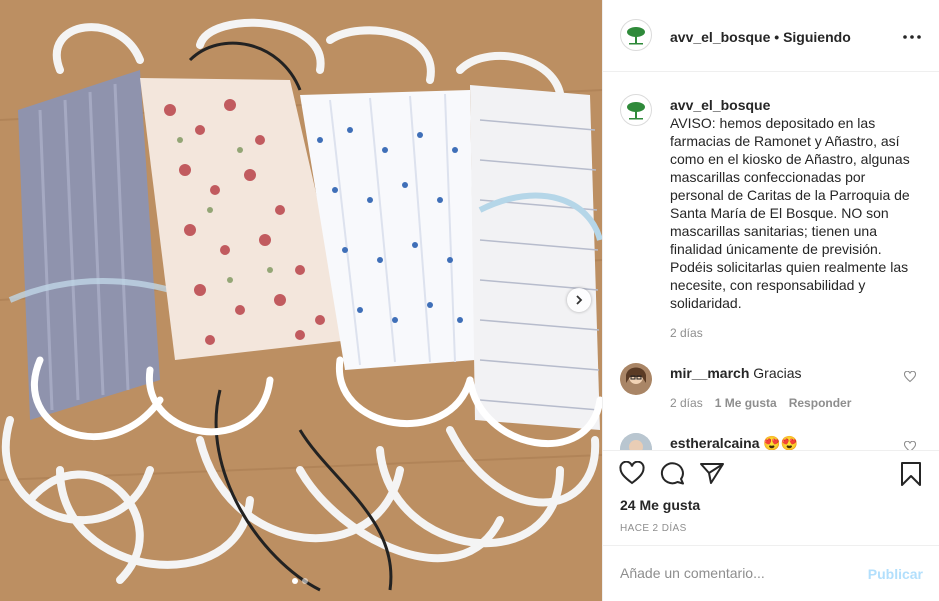 This screenshot has width=939, height=601. Describe the element at coordinates (660, 505) in the screenshot. I see `likes-count: 24 Me gusta` at that location.